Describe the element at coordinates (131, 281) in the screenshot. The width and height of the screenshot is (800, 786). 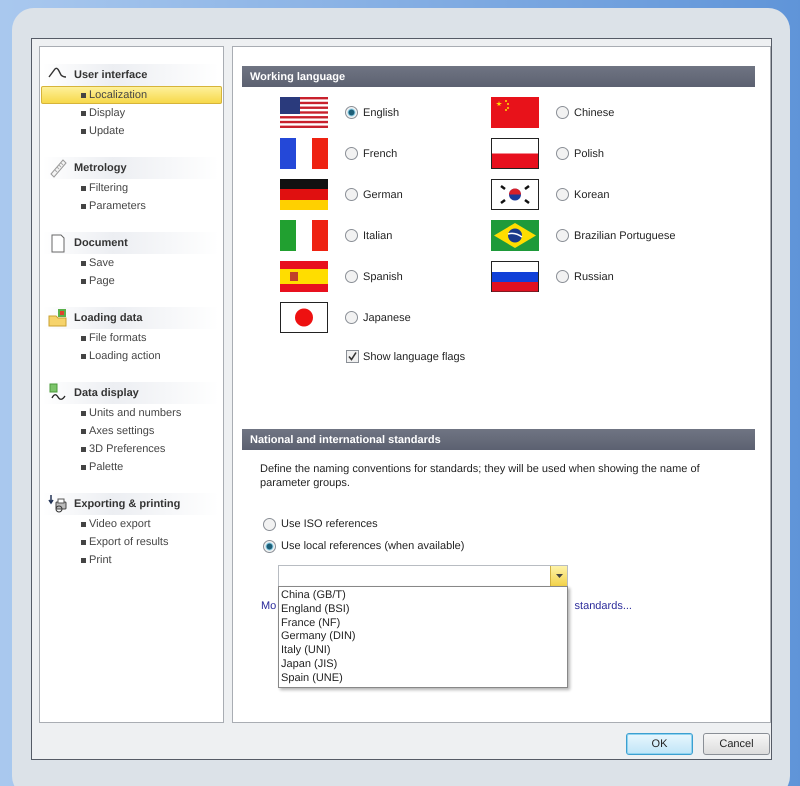
I see `sidebar-item: Page` at that location.